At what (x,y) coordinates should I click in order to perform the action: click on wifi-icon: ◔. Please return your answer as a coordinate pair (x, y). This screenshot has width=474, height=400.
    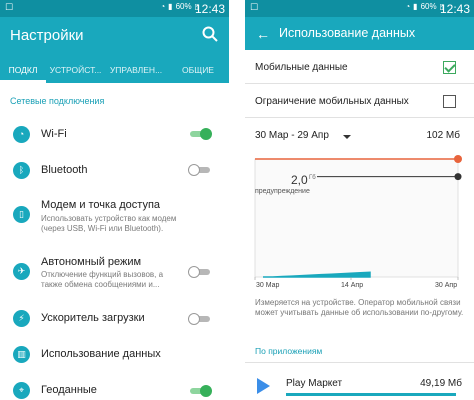
    Looking at the image, I should click on (21, 134).